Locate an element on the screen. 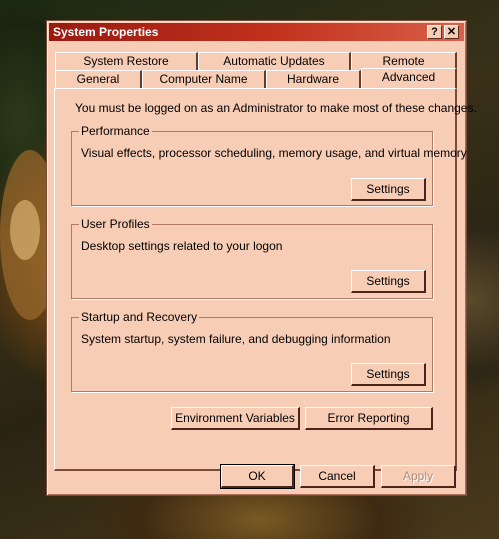 The width and height of the screenshot is (499, 539). performance-group-title: Performance is located at coordinates (115, 131).